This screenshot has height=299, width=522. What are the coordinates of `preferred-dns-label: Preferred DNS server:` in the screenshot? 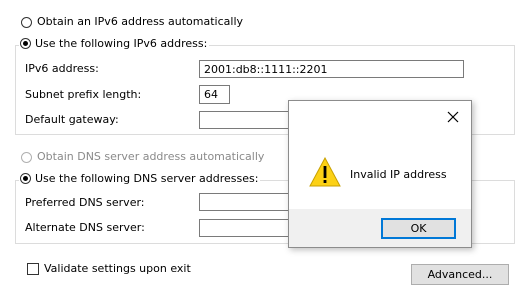 It's located at (85, 202).